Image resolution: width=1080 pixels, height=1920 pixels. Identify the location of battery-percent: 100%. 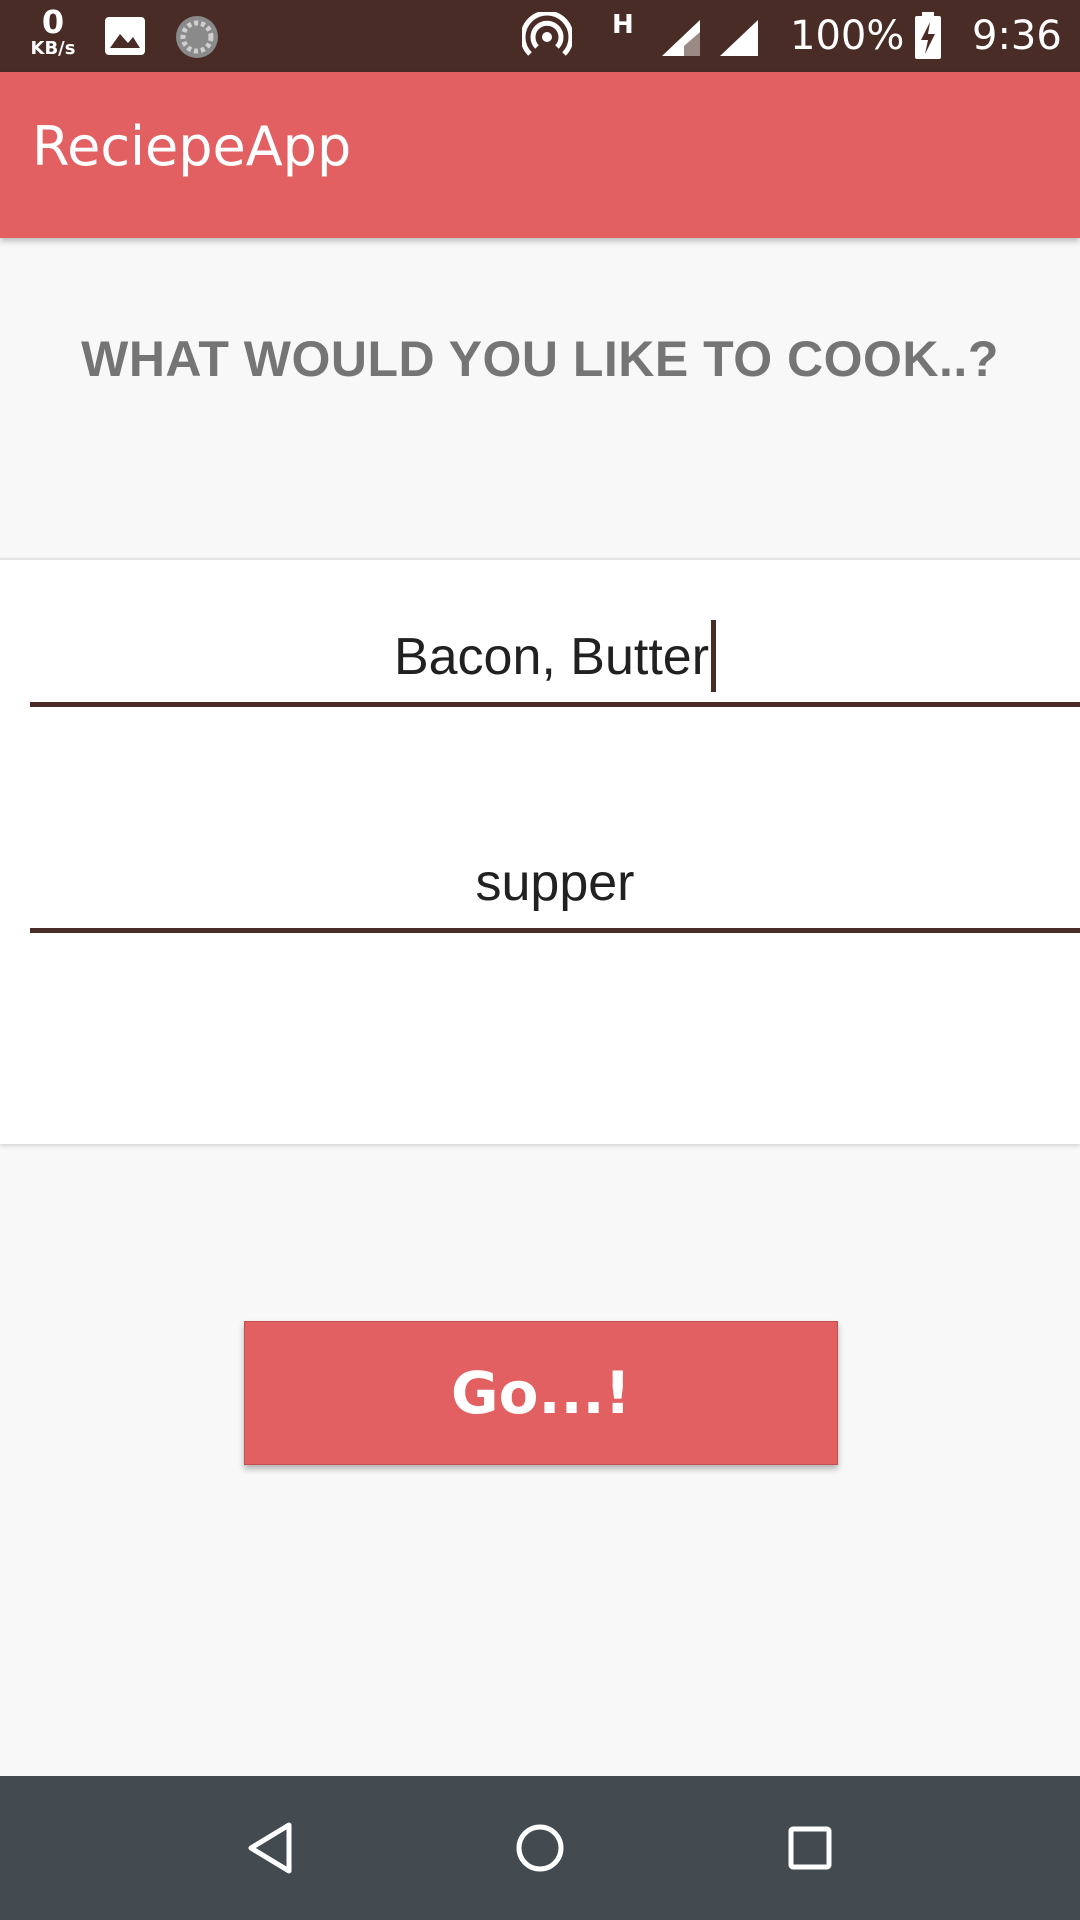
(847, 36).